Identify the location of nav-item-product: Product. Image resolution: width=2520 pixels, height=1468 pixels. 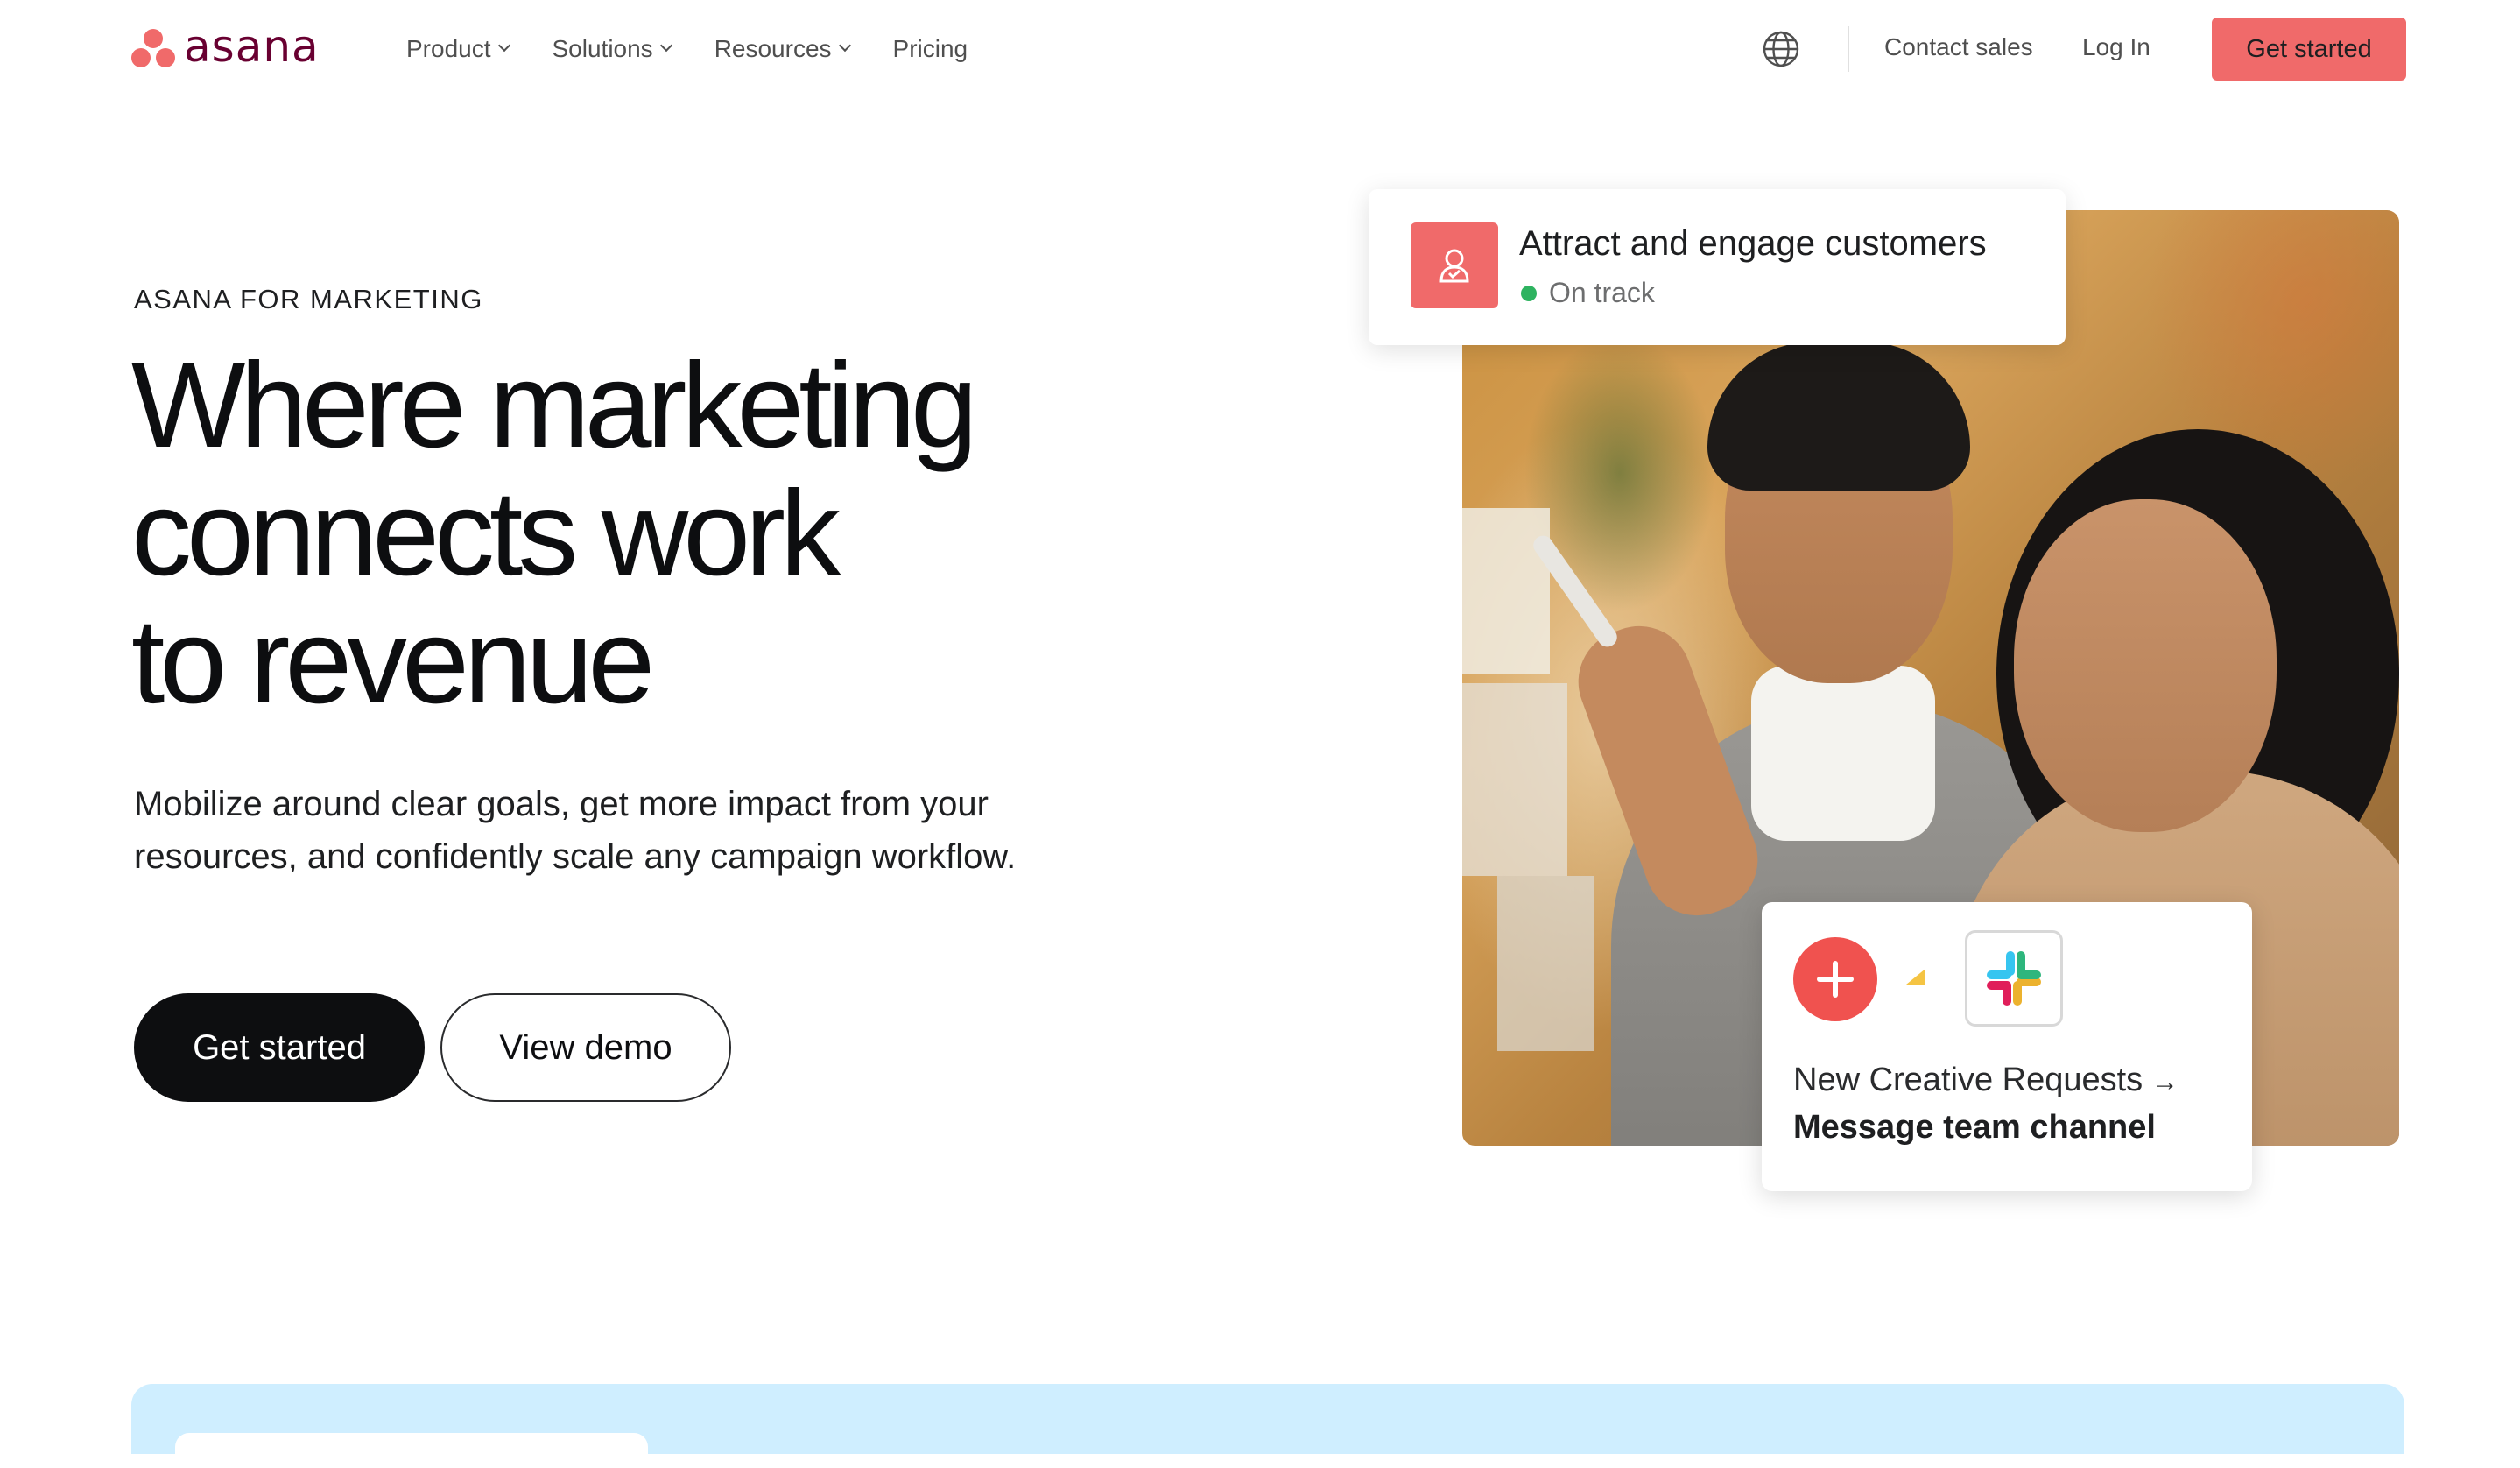
(458, 49).